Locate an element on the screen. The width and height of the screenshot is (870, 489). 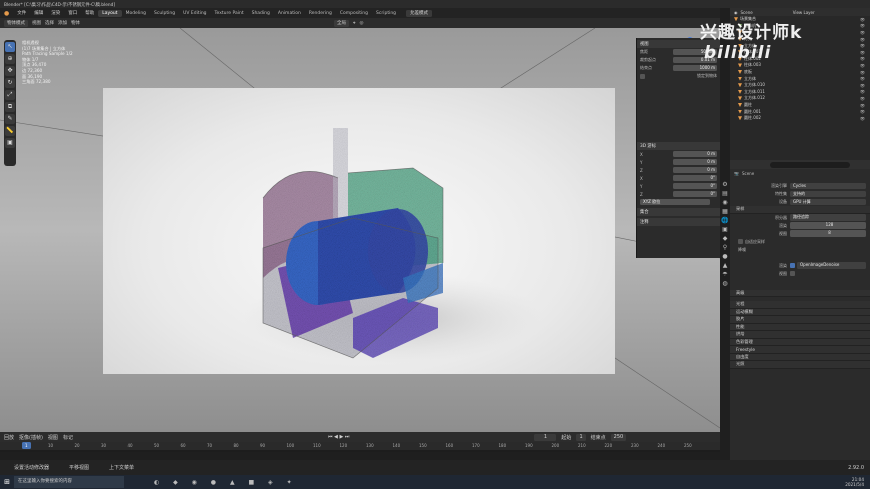
measure-icon: 📏 is located at coordinates (10, 131).